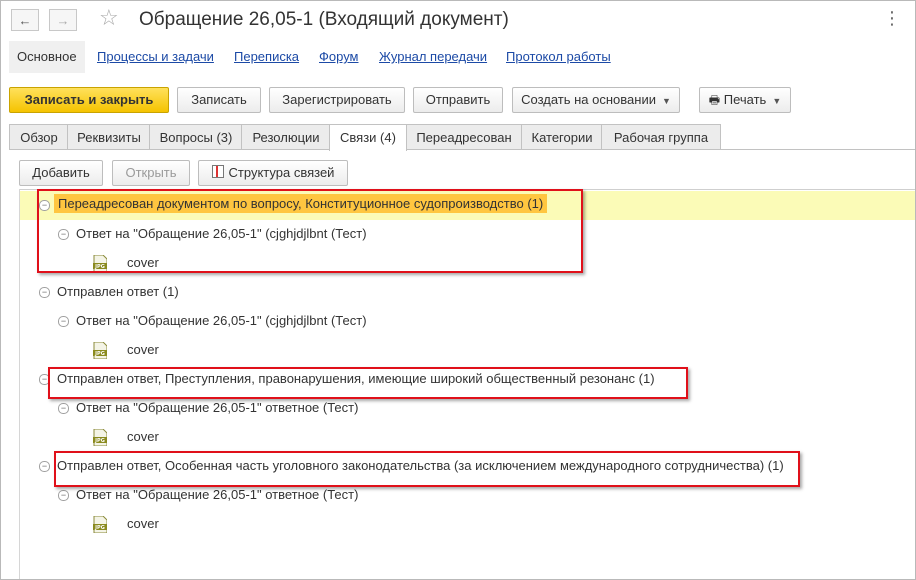 Image resolution: width=916 pixels, height=580 pixels. What do you see at coordinates (714, 100) in the screenshot?
I see `printer-icon: 🖶` at bounding box center [714, 100].